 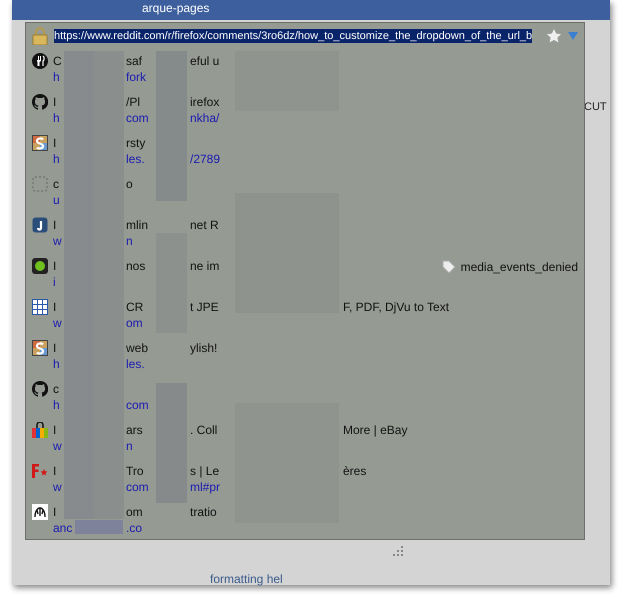 I want to click on title-text: . Coll, so click(x=204, y=430).